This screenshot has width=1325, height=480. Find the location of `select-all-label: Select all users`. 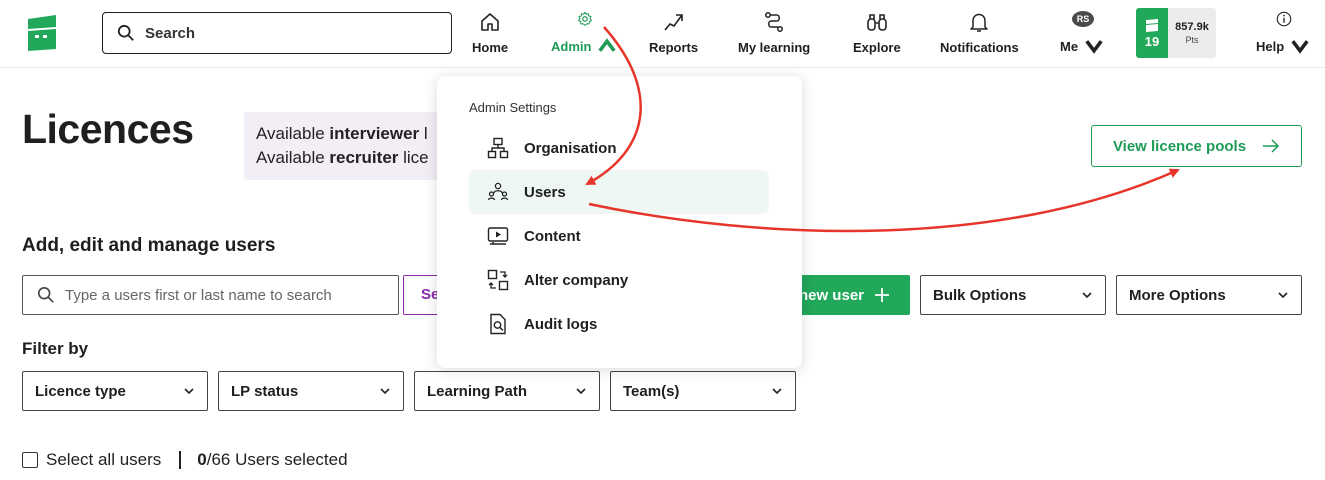

select-all-label: Select all users is located at coordinates (103, 460).